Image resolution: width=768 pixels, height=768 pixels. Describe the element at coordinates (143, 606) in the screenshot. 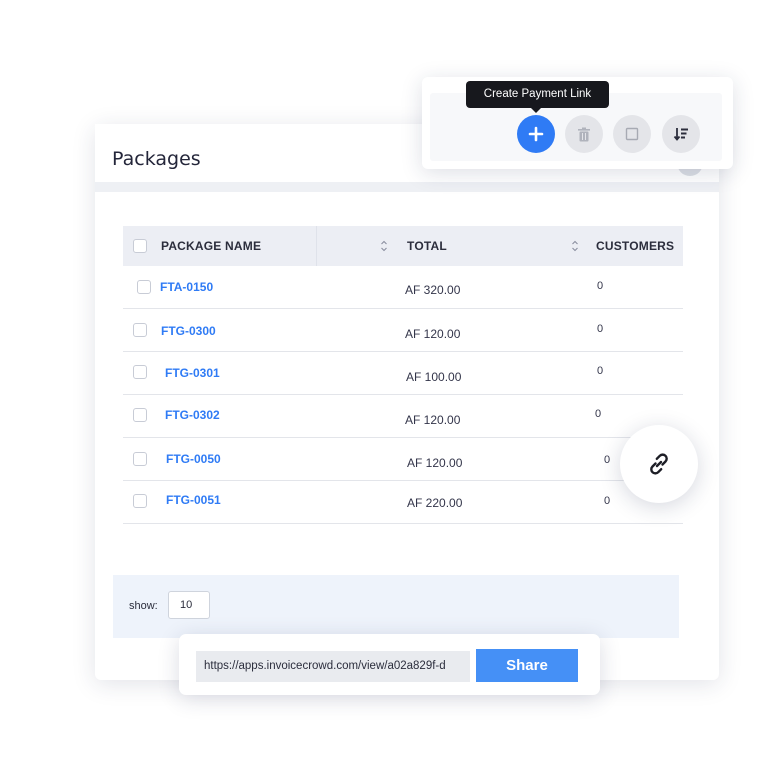

I see `show-label: show:` at that location.